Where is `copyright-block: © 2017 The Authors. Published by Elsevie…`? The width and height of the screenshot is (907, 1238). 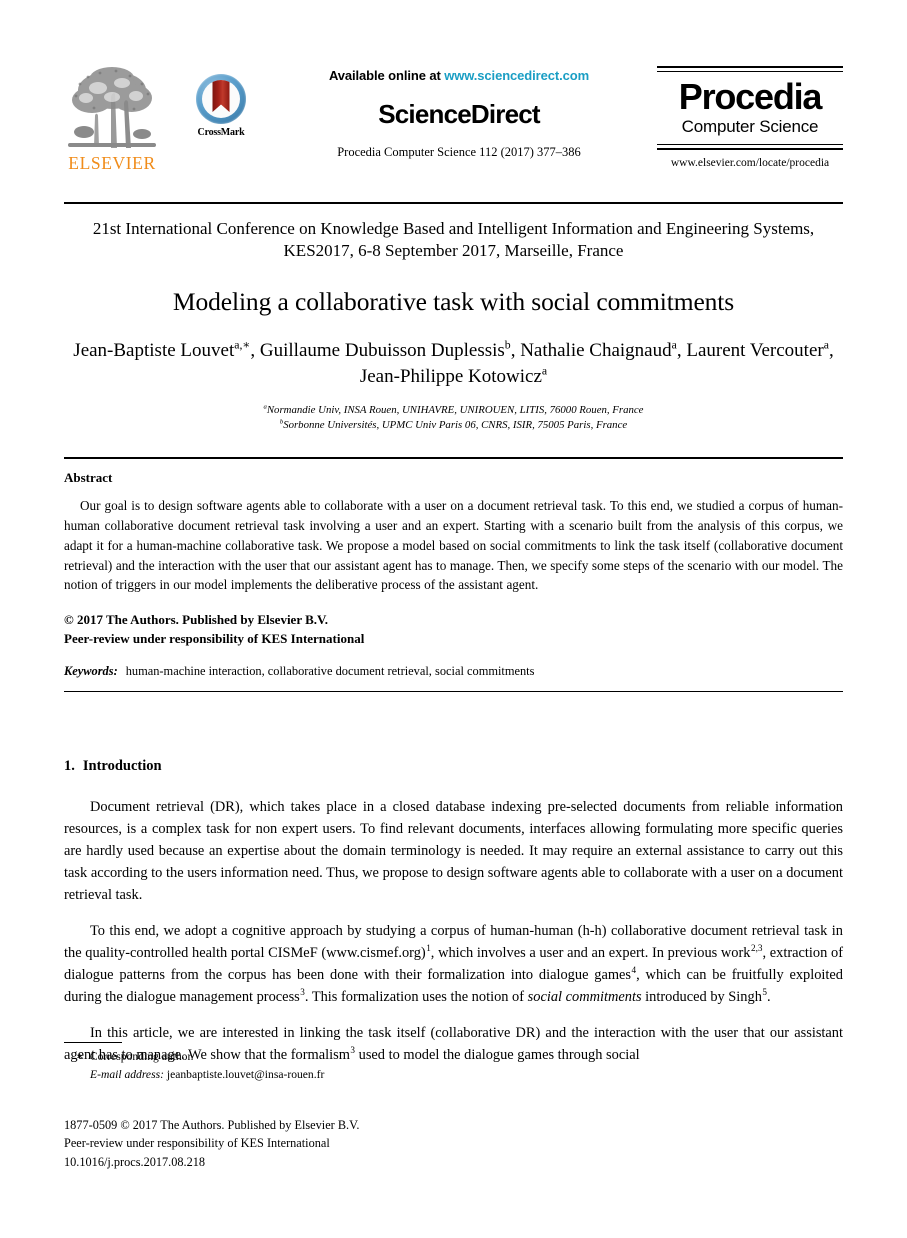
copyright-block: © 2017 The Authors. Published by Elsevie… is located at coordinates (453, 629).